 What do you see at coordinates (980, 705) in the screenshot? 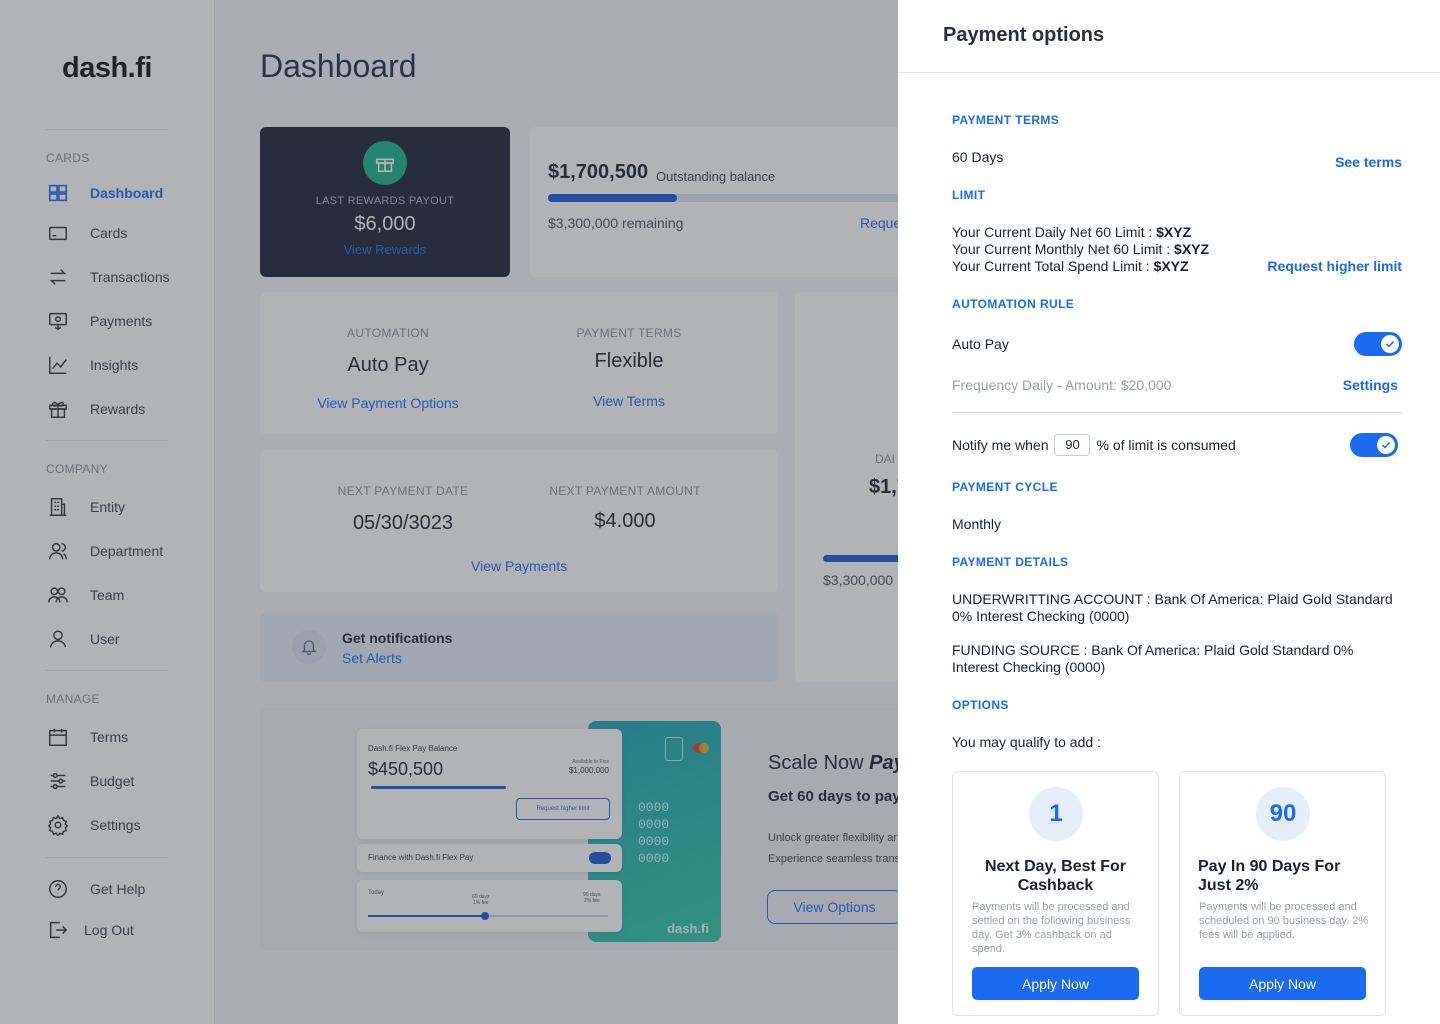
I see `options-heading: OPTIONS` at bounding box center [980, 705].